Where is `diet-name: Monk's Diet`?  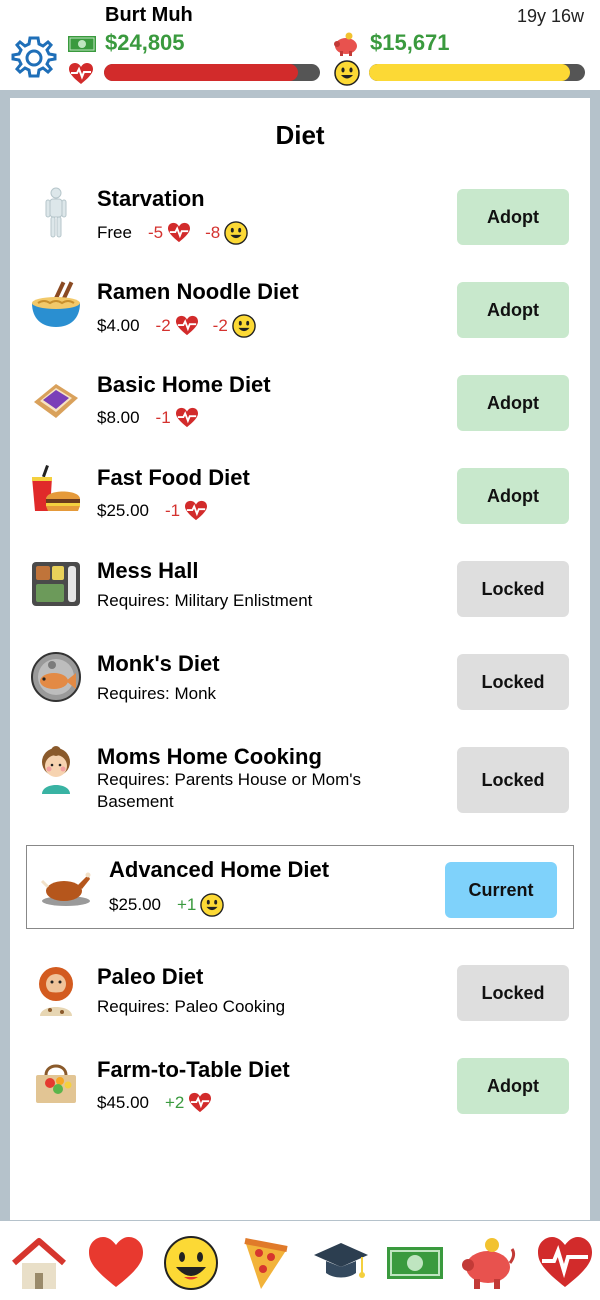
diet-name: Monk's Diet is located at coordinates (158, 663).